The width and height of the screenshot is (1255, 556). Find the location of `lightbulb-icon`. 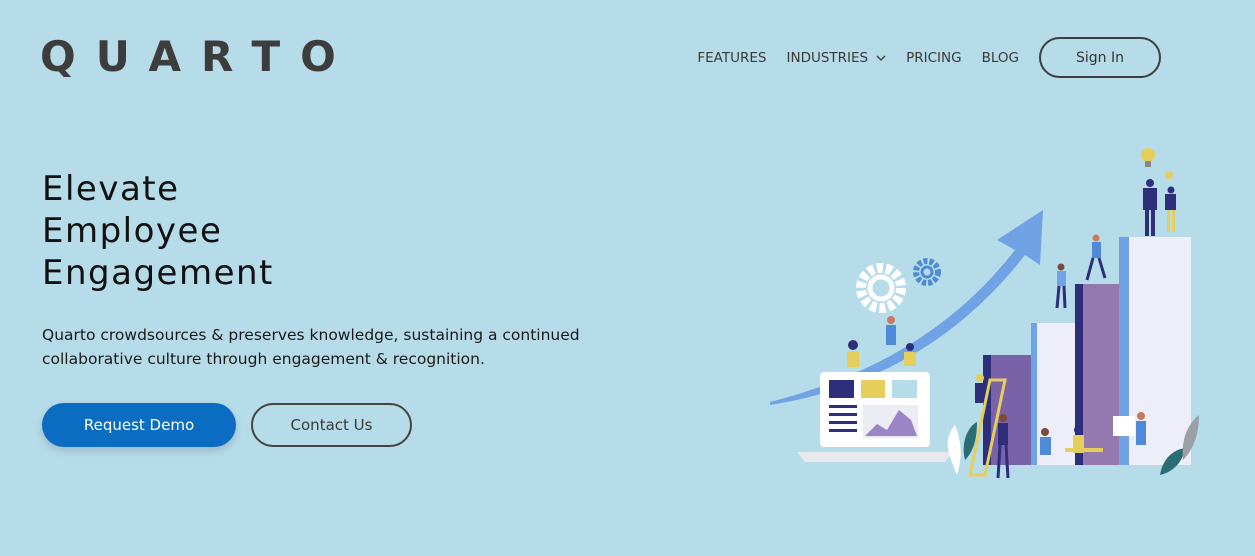

lightbulb-icon is located at coordinates (1157, 163).